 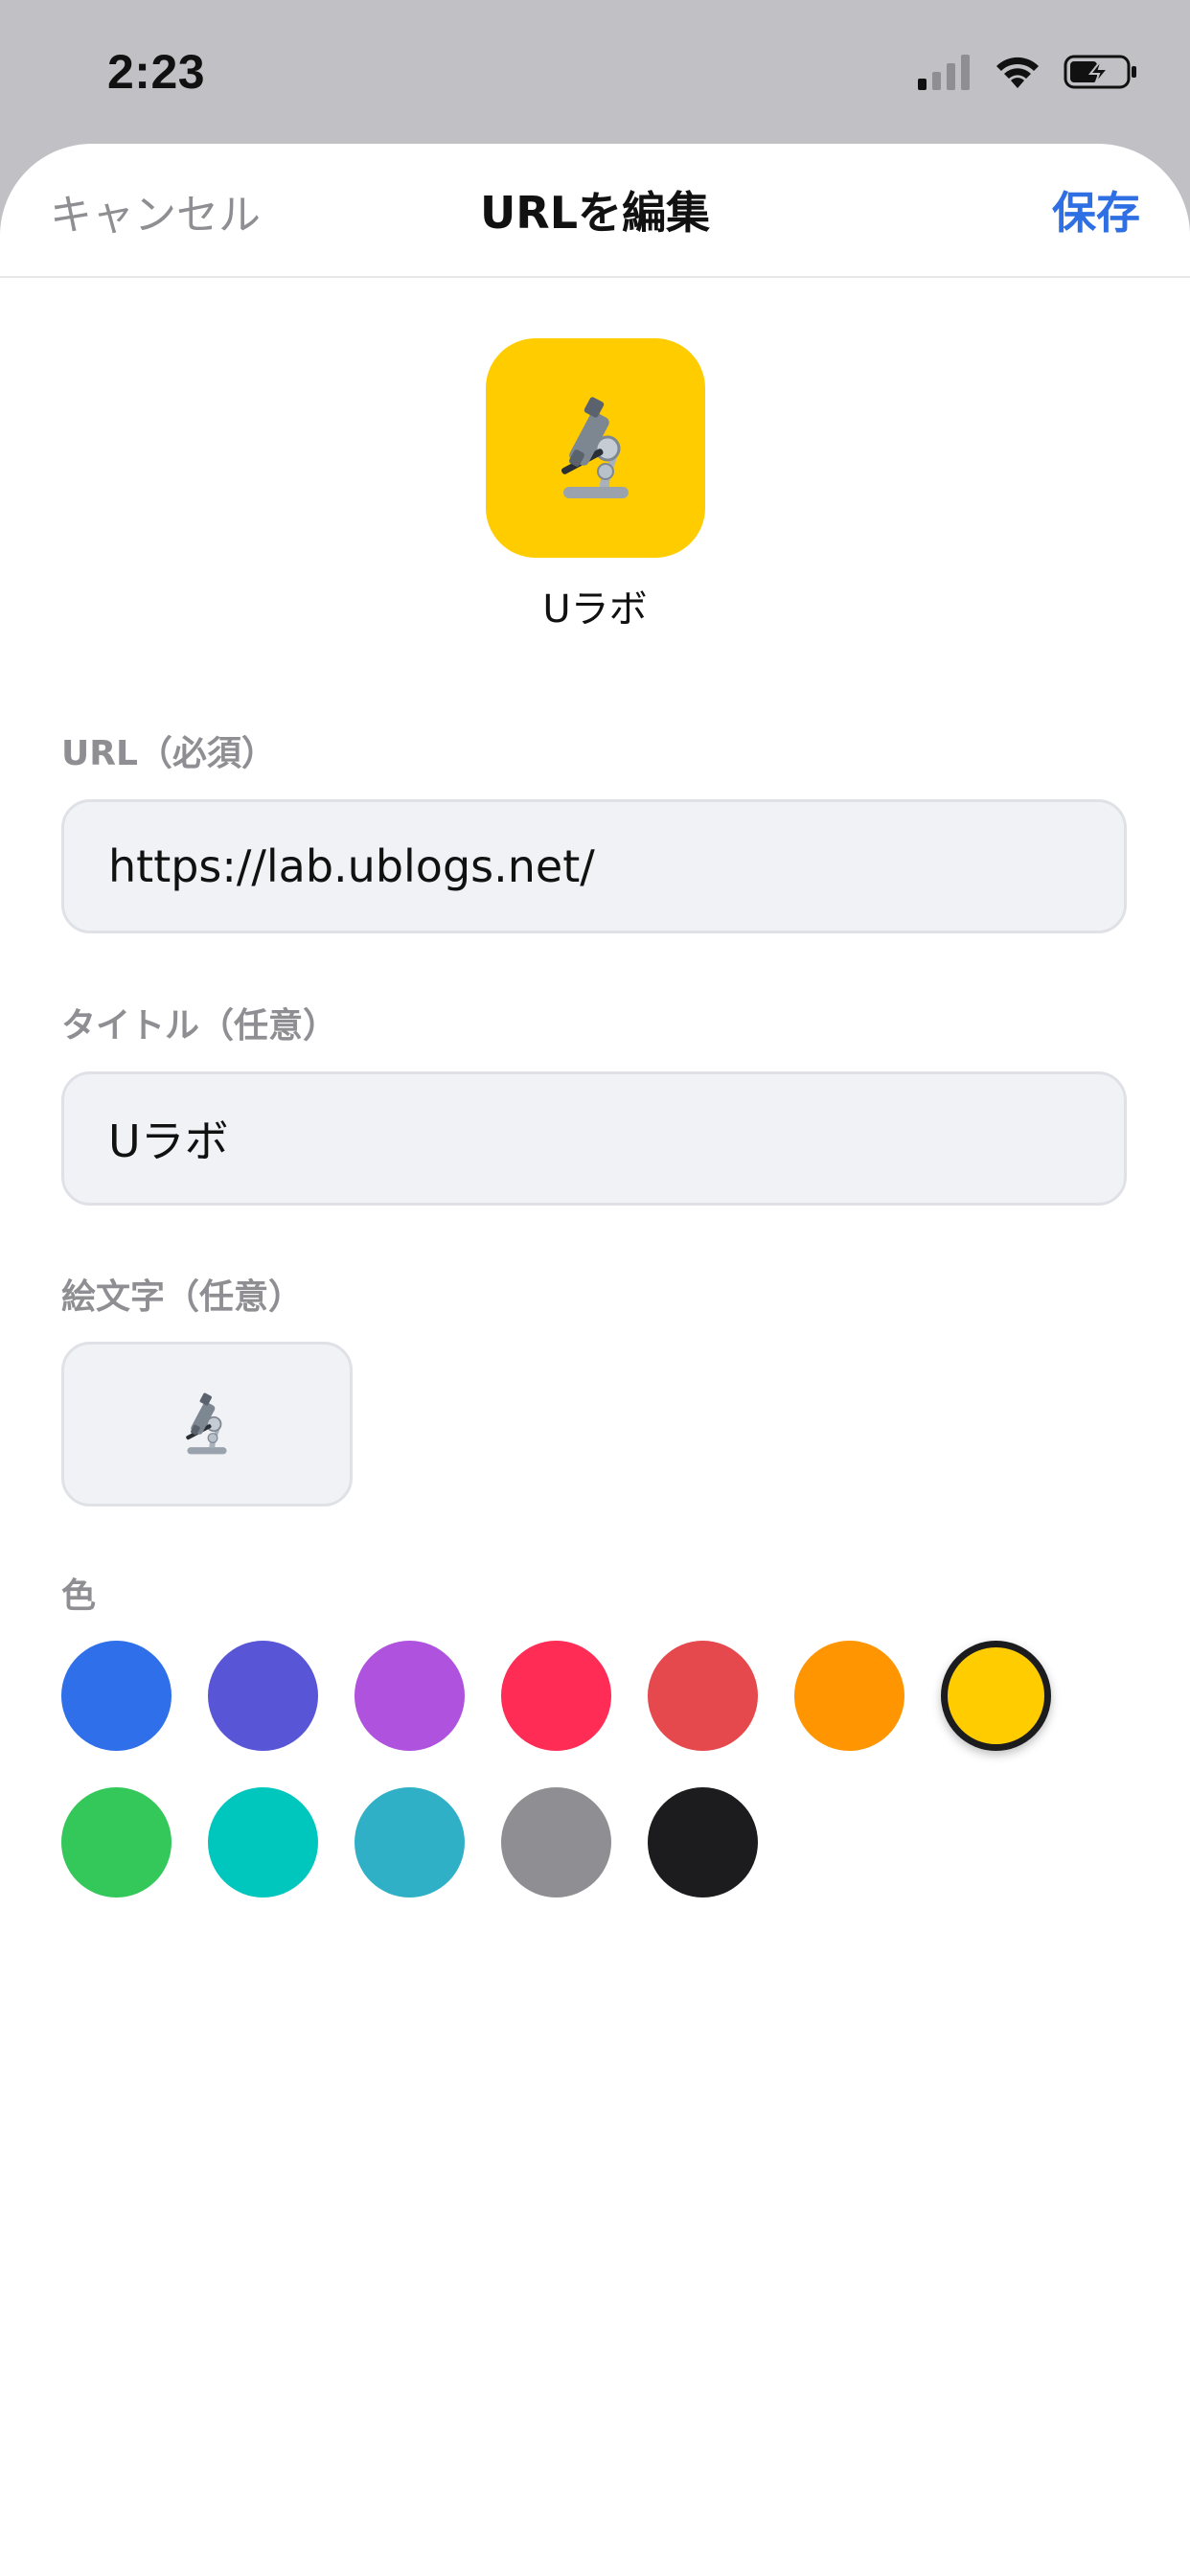 I want to click on status-time: 2:23, so click(x=156, y=72).